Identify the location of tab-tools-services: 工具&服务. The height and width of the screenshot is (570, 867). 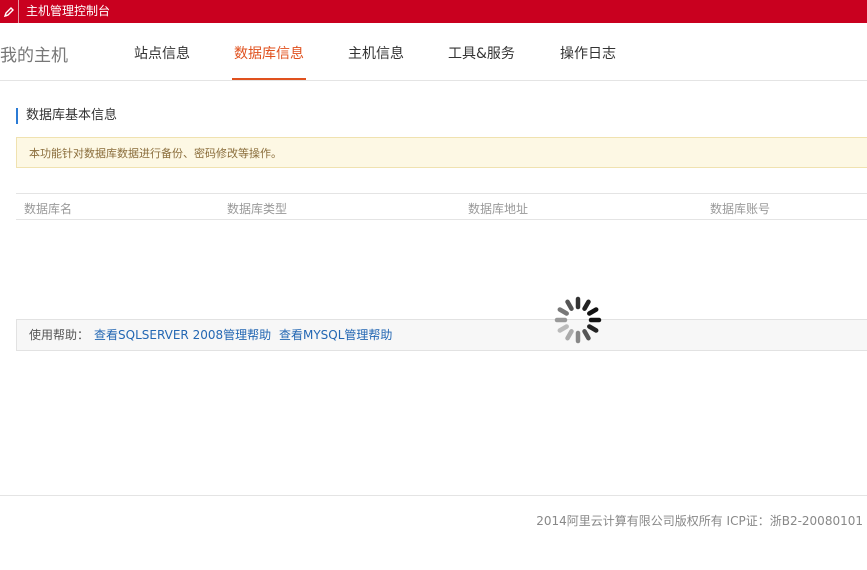
(481, 53).